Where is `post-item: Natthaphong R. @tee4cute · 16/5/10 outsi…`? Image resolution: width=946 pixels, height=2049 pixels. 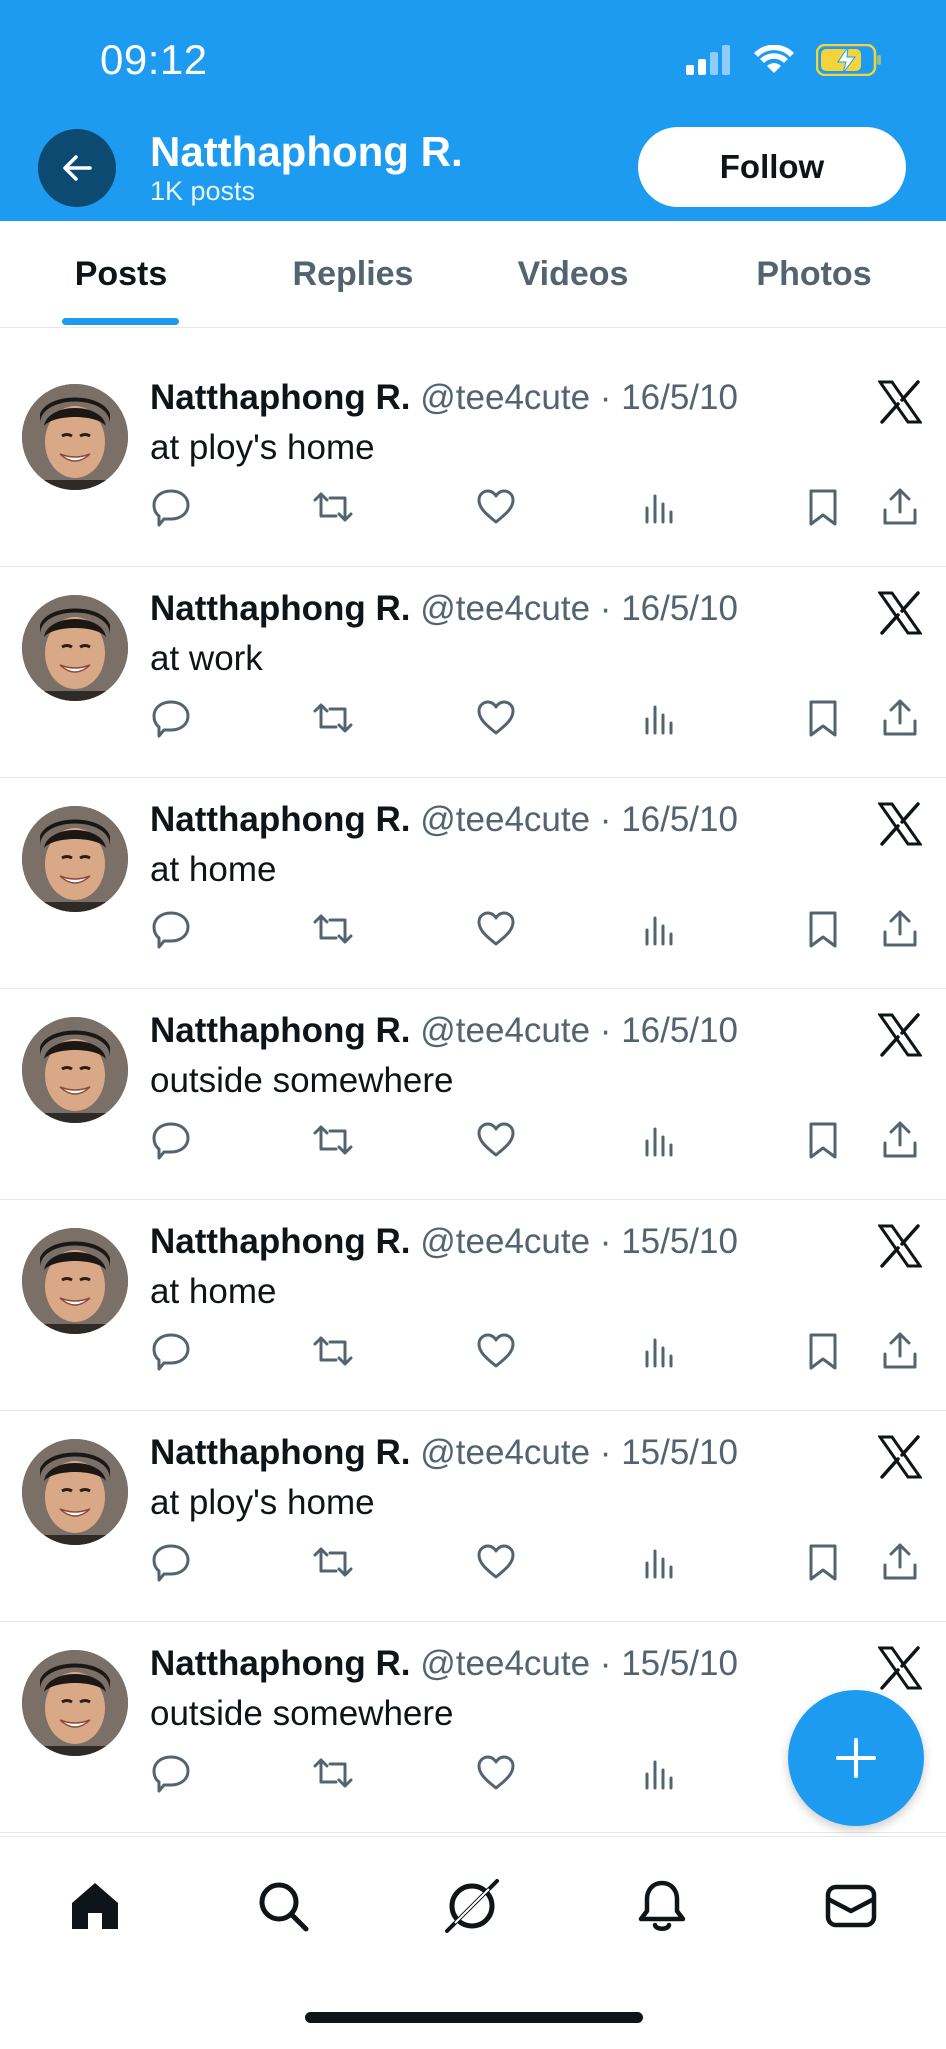
post-item: Natthaphong R. @tee4cute · 16/5/10 outsi… is located at coordinates (473, 1094).